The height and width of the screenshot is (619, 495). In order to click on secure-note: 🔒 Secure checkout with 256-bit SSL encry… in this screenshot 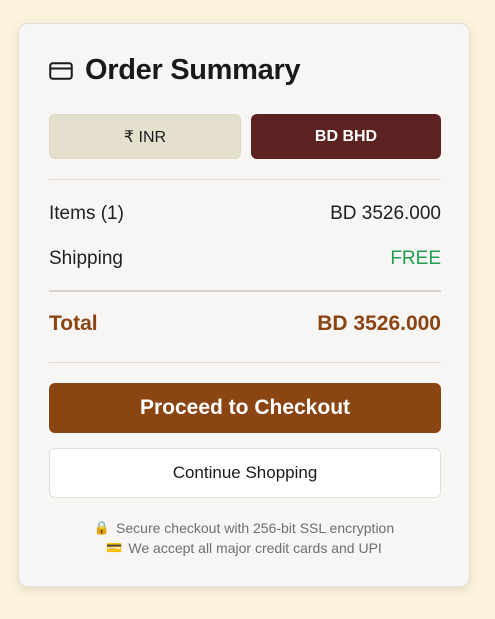, I will do `click(244, 528)`.